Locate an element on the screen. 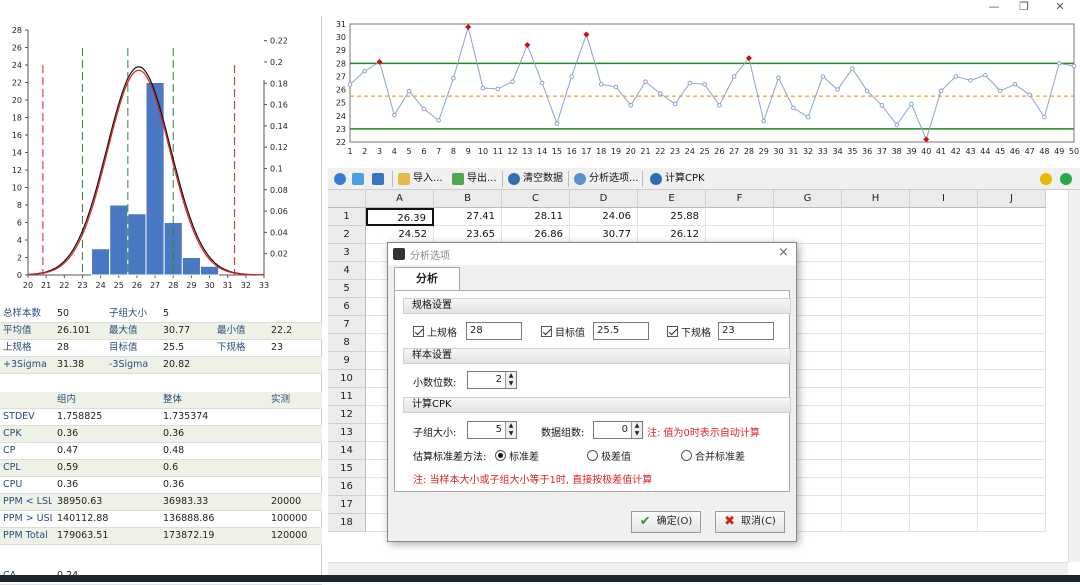  column-header: I is located at coordinates (944, 199).